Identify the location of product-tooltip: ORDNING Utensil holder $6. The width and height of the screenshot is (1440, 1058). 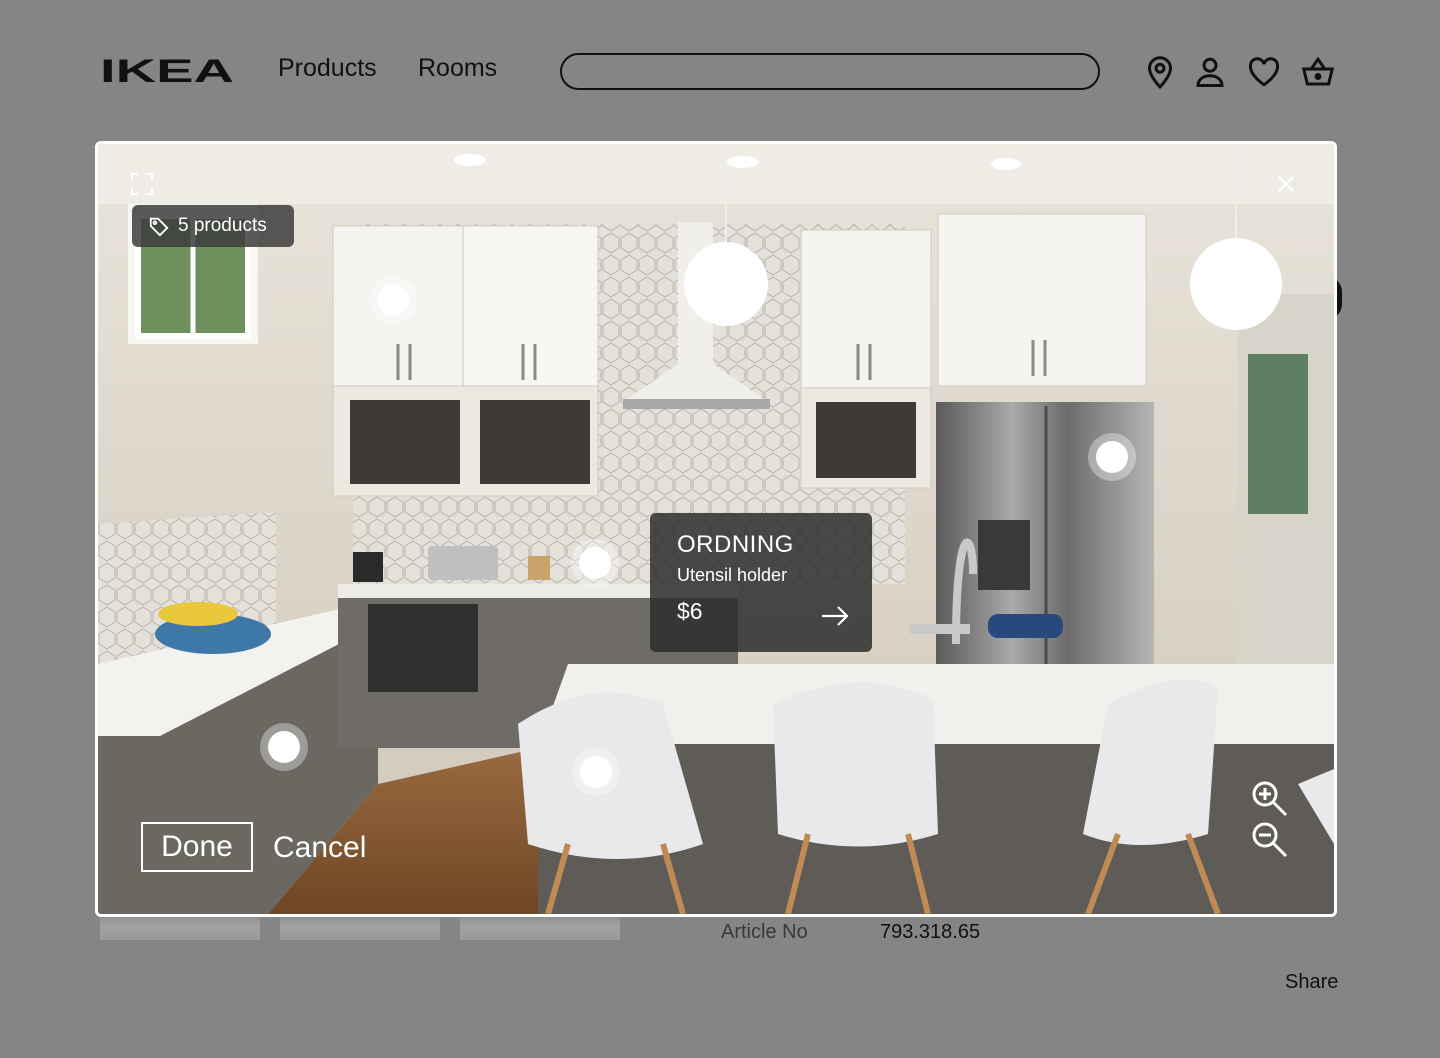
(761, 582).